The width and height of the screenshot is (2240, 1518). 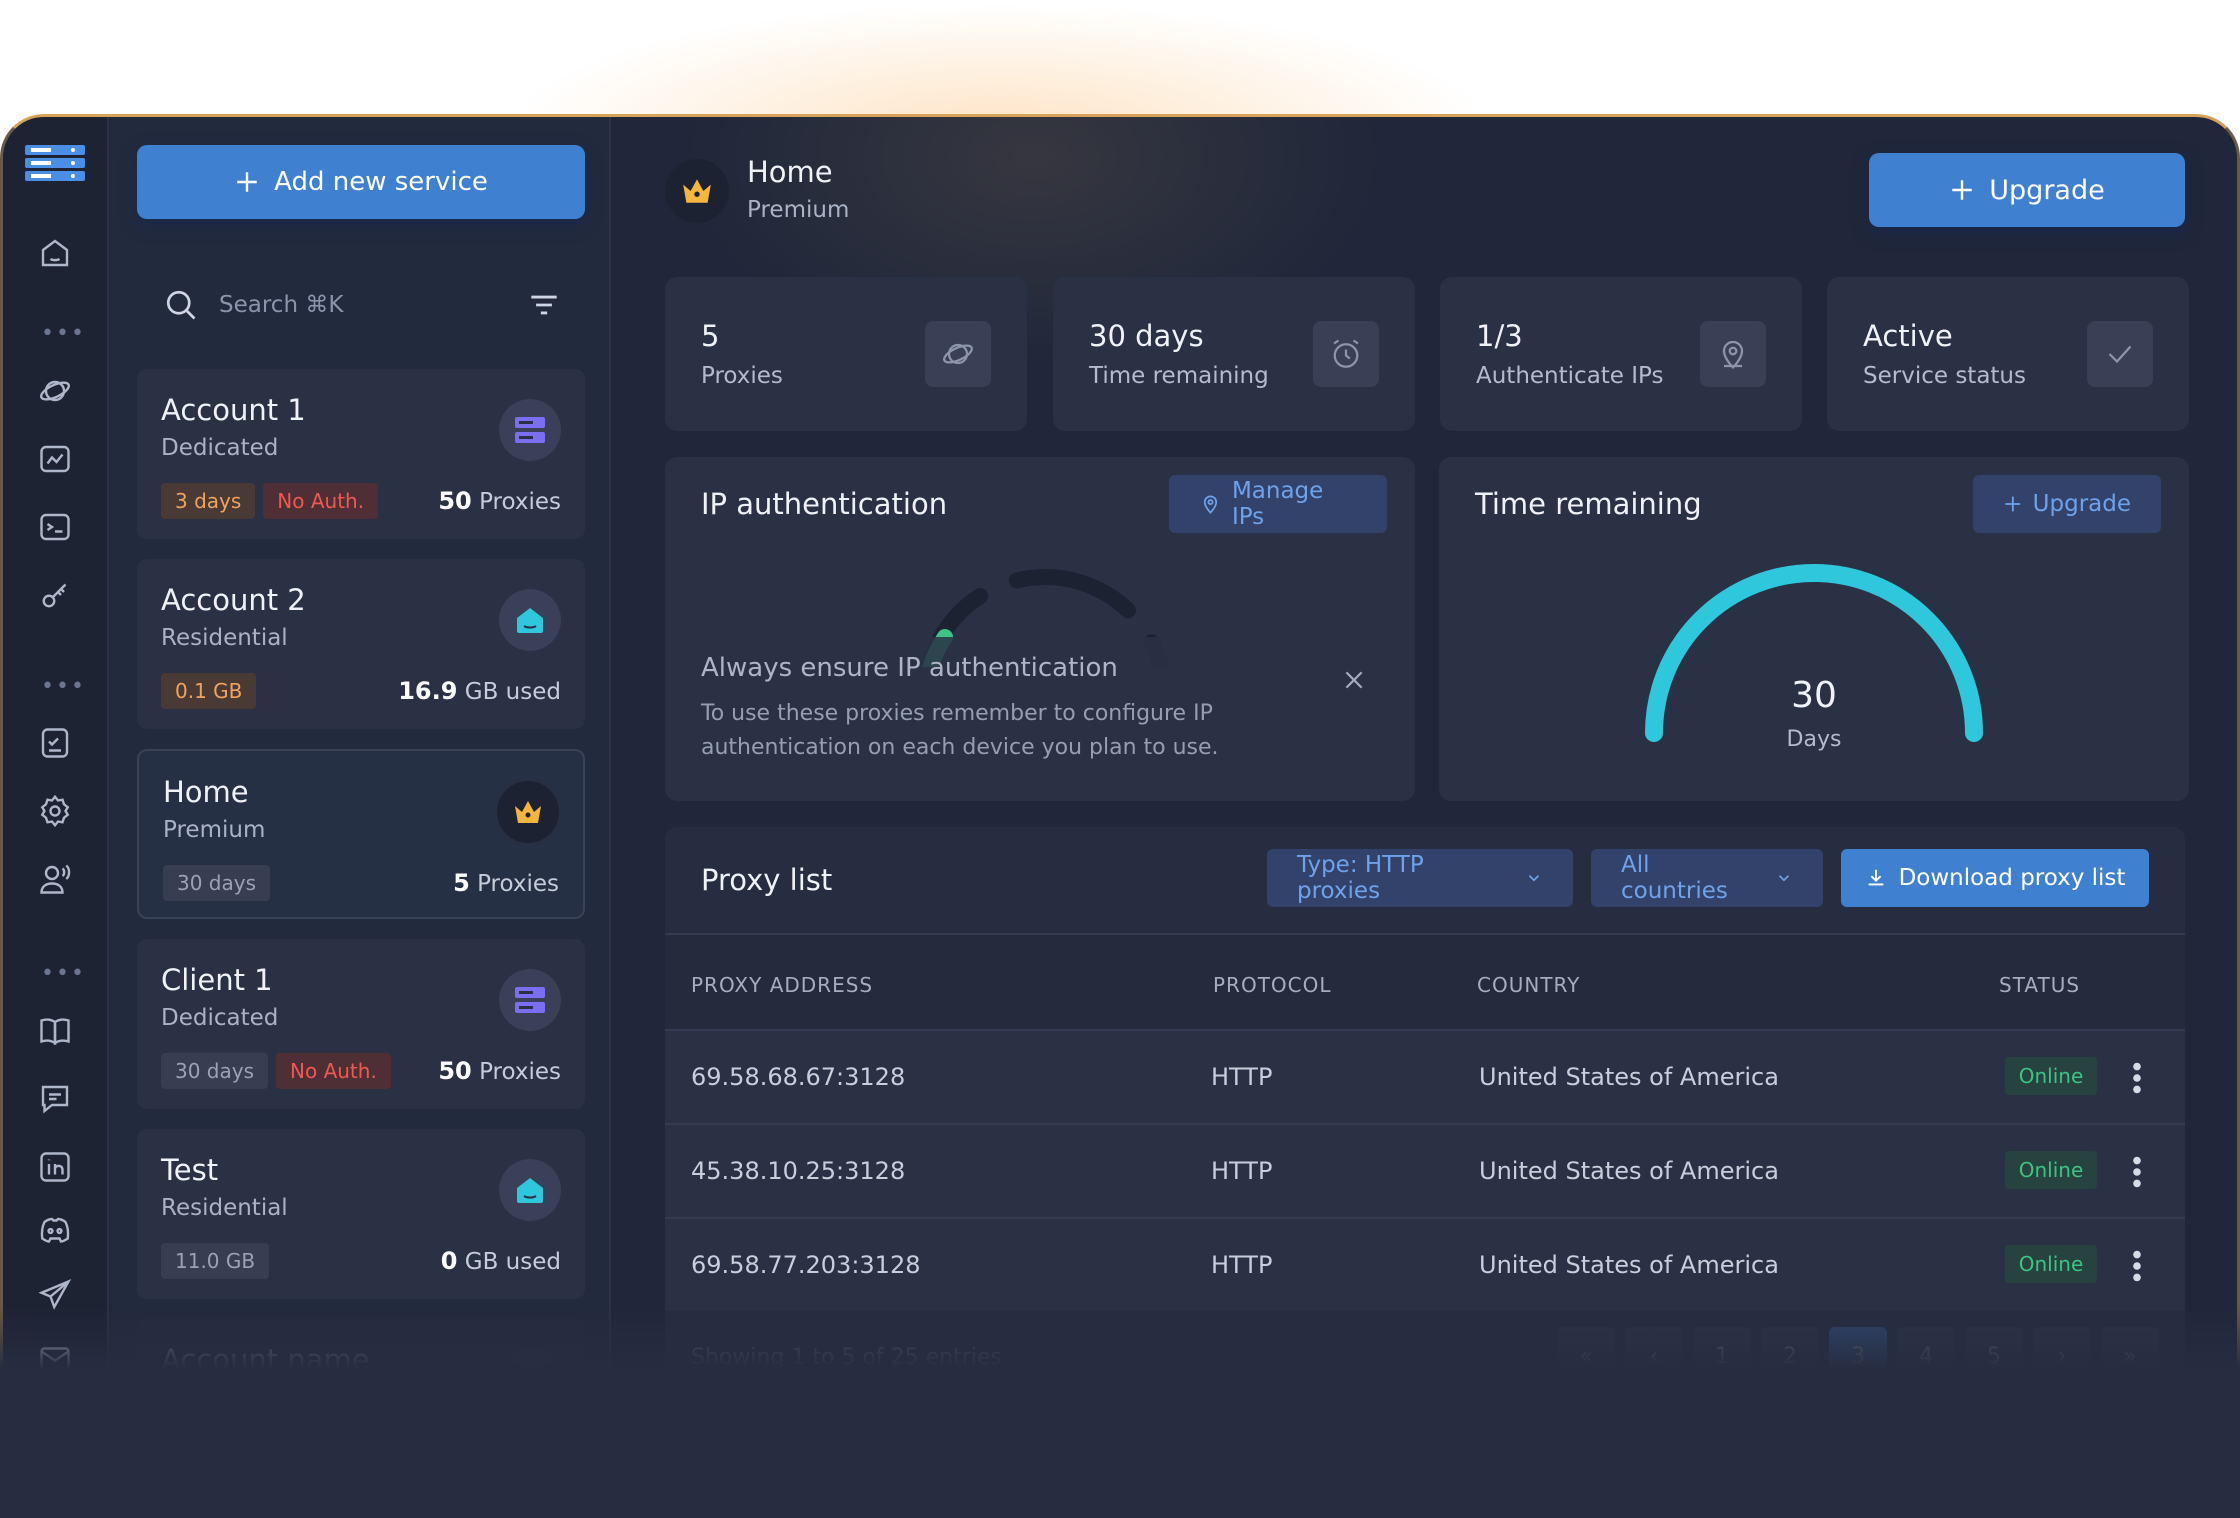 What do you see at coordinates (710, 336) in the screenshot?
I see `stat-value: 5` at bounding box center [710, 336].